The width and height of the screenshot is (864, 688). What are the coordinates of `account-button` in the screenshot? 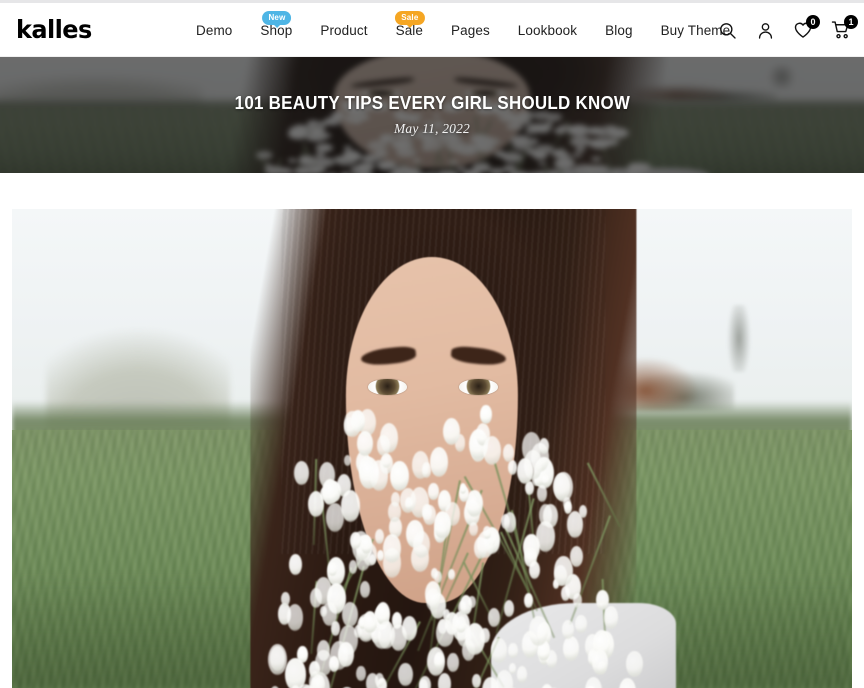 It's located at (765, 30).